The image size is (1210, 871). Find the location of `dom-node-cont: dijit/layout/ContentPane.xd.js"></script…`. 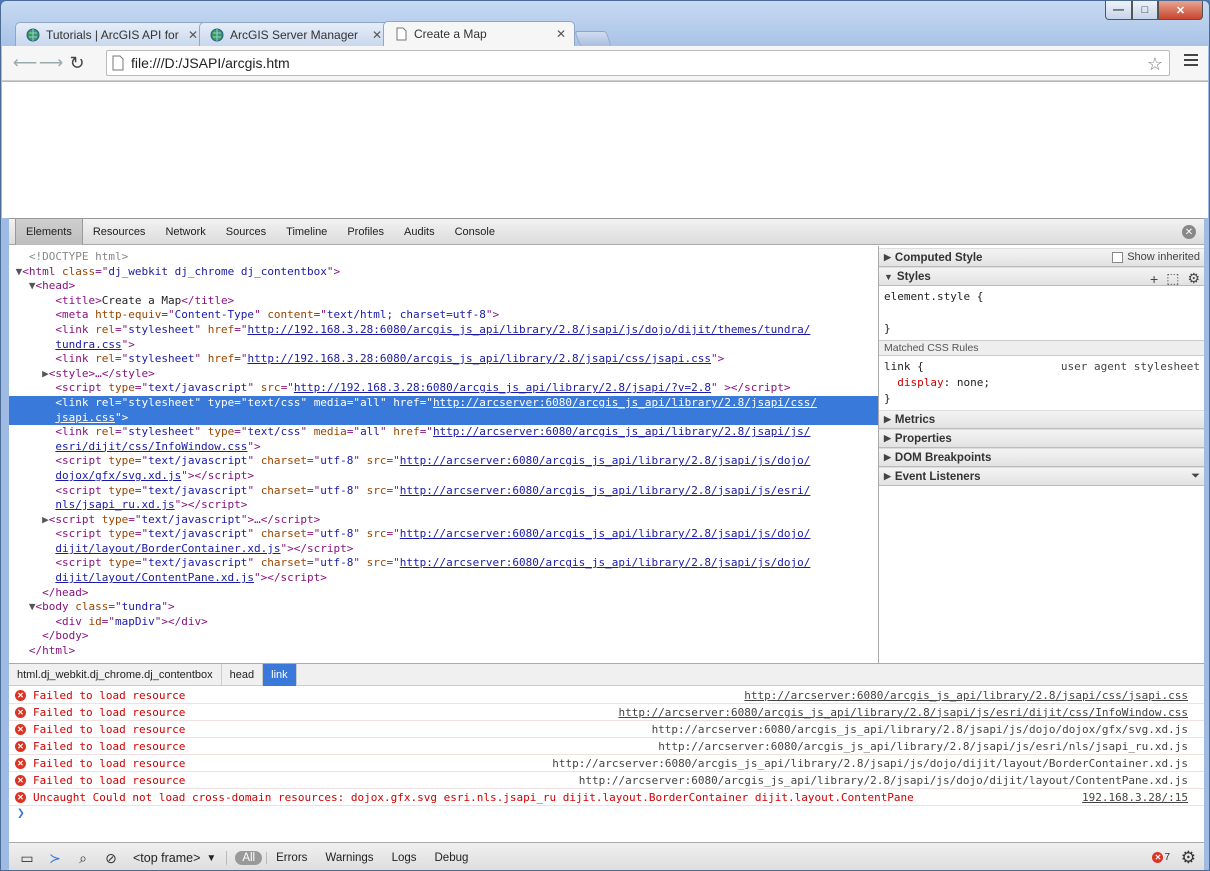

dom-node-cont: dijit/layout/ContentPane.xd.js"></script… is located at coordinates (443, 578).